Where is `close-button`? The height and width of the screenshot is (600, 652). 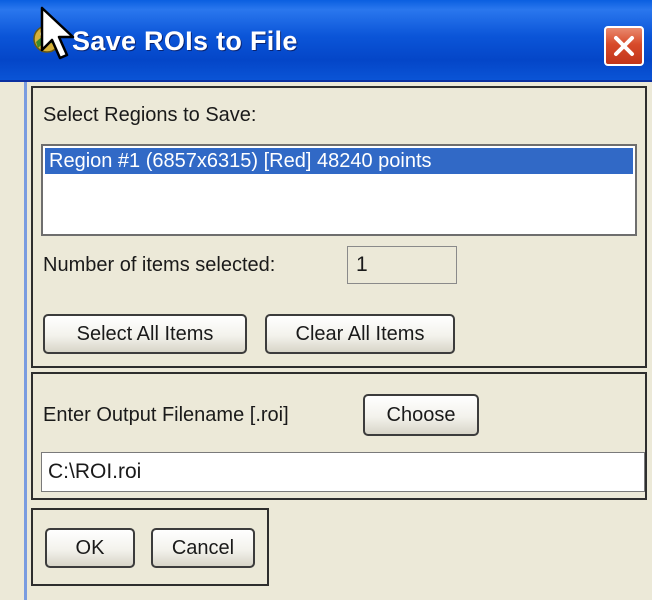 close-button is located at coordinates (624, 46).